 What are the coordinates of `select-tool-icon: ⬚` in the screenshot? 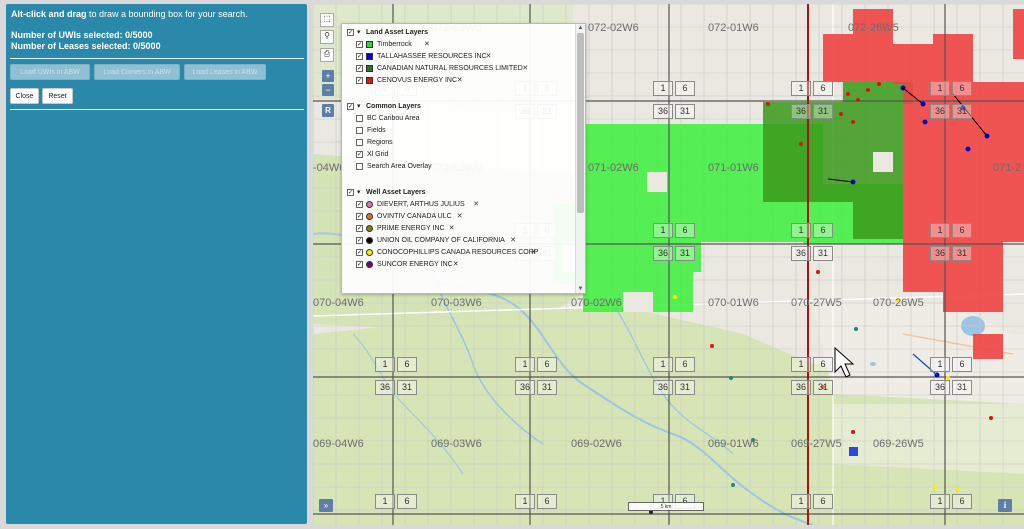 It's located at (327, 20).